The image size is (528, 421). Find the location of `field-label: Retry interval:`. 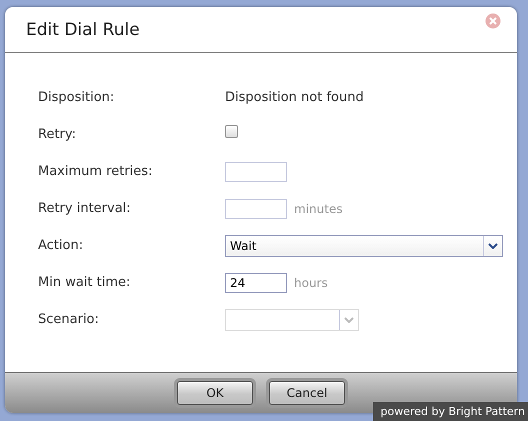

field-label: Retry interval: is located at coordinates (85, 208).